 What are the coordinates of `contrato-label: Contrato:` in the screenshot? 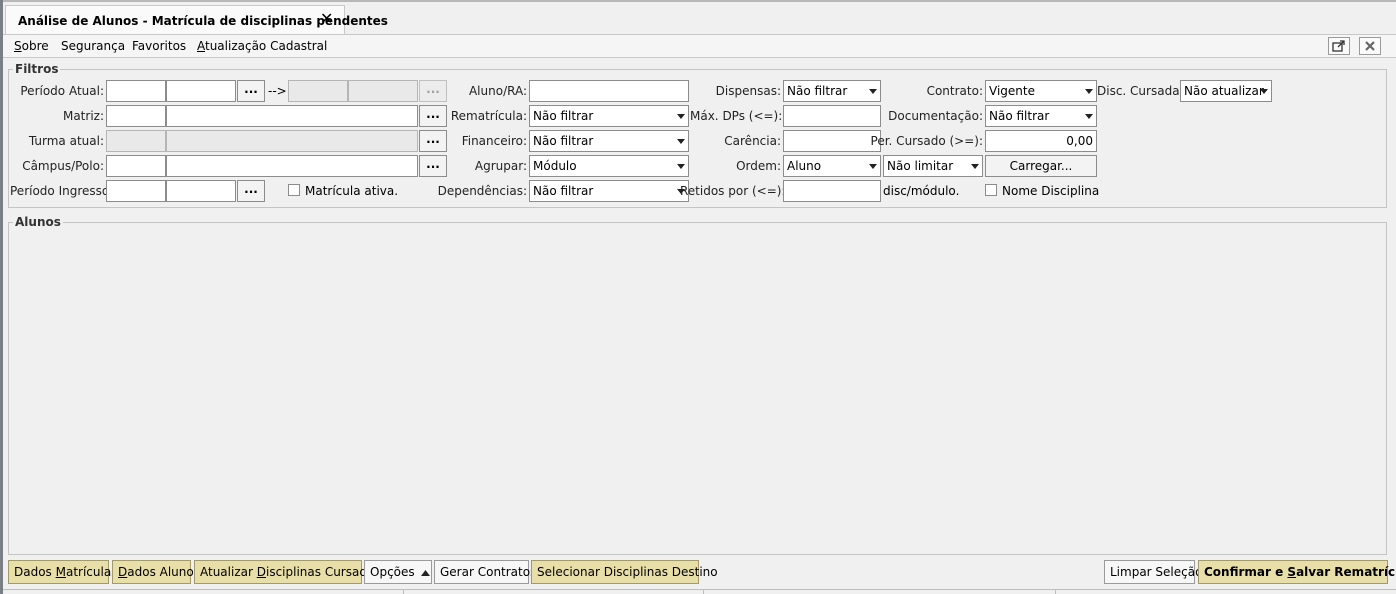 It's located at (954, 91).